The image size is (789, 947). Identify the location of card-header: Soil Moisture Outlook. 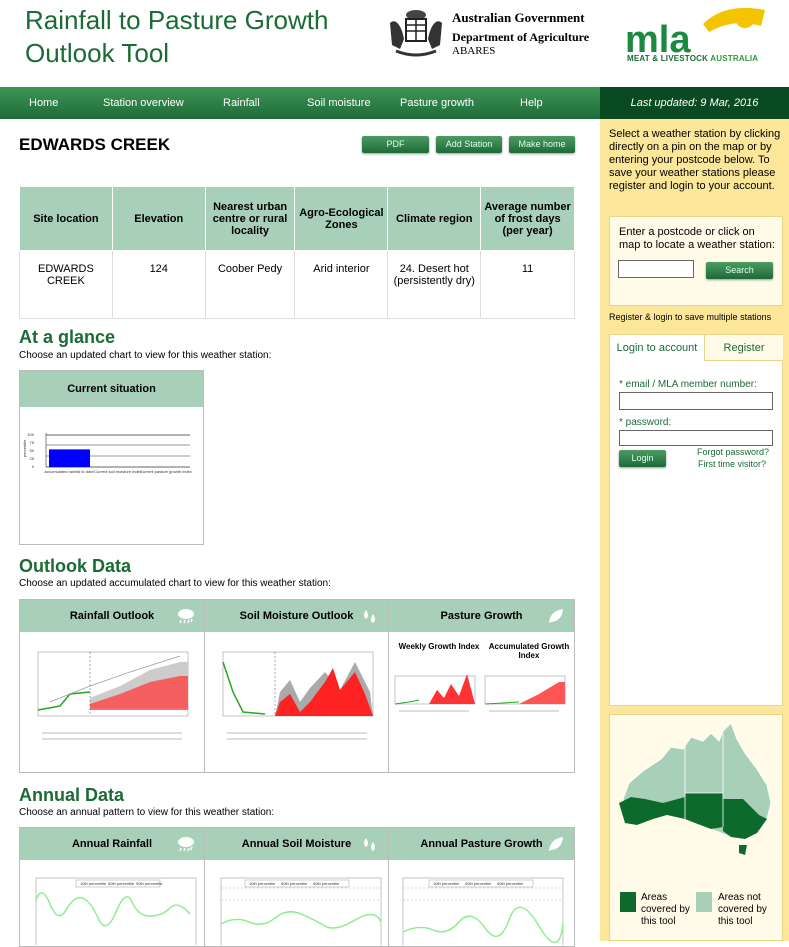
(296, 616).